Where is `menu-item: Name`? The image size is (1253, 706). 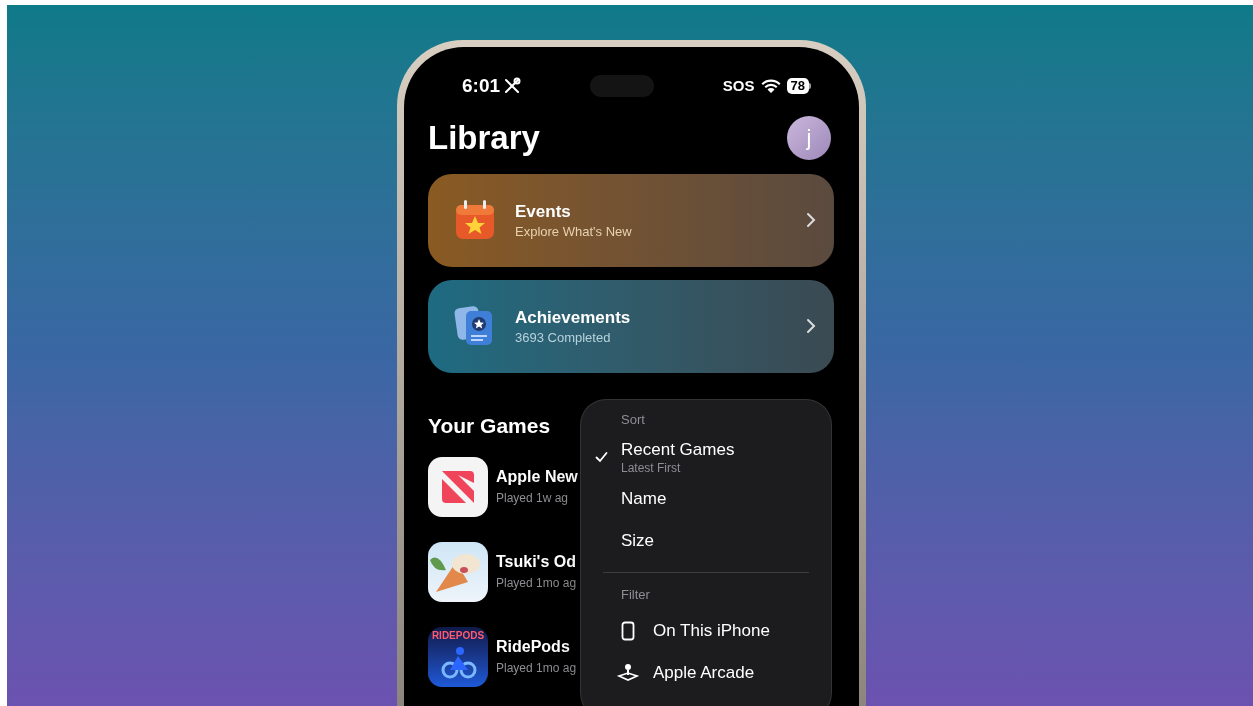 menu-item: Name is located at coordinates (706, 498).